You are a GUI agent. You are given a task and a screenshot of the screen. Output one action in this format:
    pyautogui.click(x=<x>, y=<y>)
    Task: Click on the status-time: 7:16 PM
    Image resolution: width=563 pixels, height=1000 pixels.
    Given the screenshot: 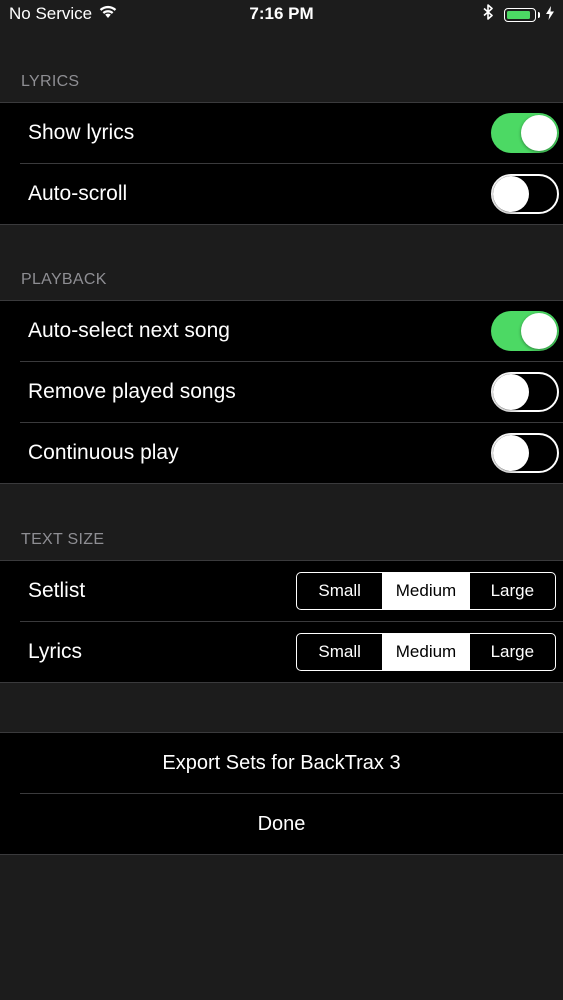 What is the action you would take?
    pyautogui.click(x=281, y=13)
    